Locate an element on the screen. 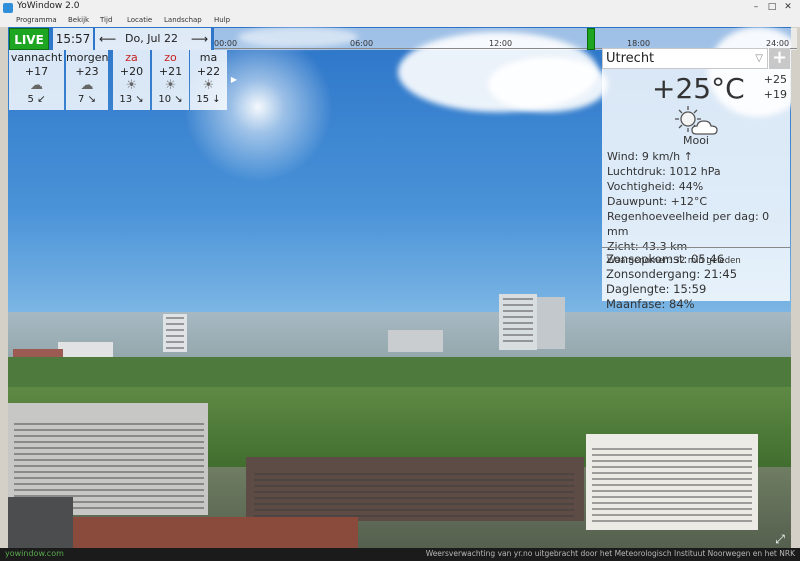  day-name: za is located at coordinates (131, 57).